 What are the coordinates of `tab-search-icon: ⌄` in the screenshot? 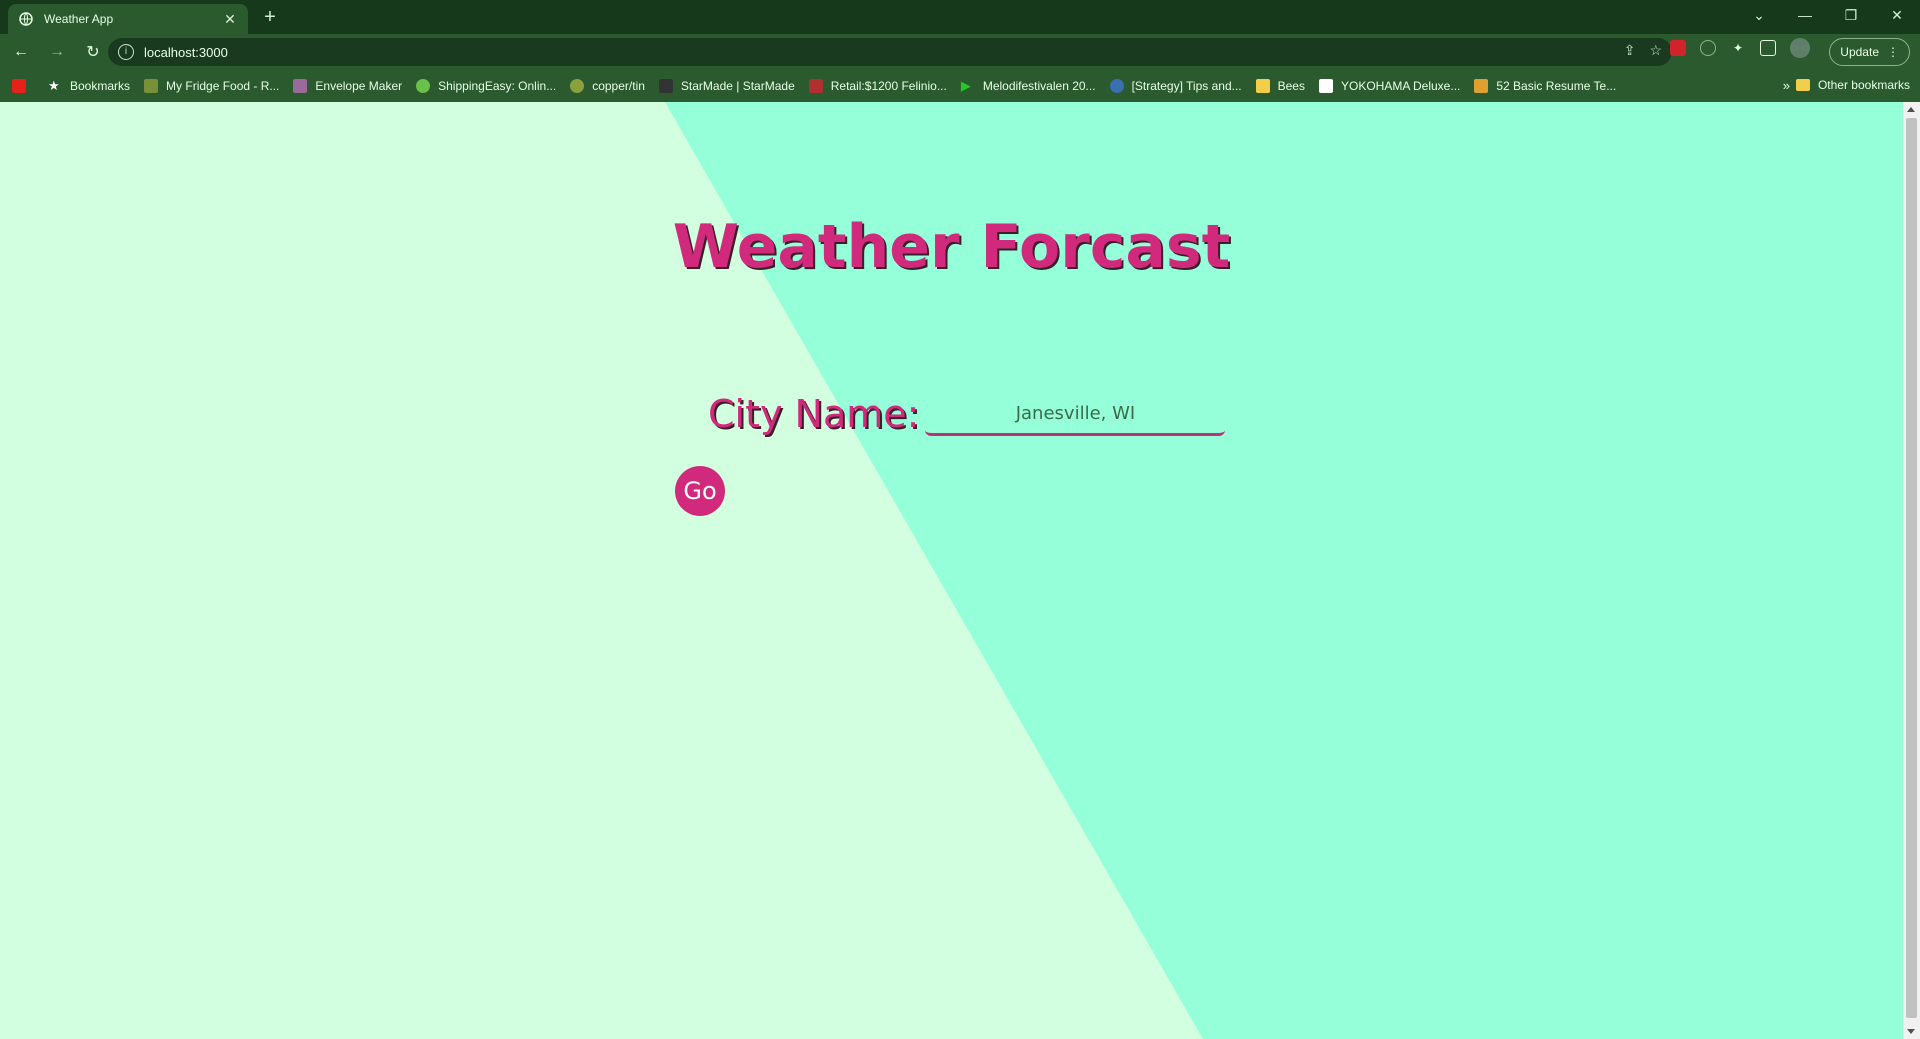 It's located at (1759, 15).